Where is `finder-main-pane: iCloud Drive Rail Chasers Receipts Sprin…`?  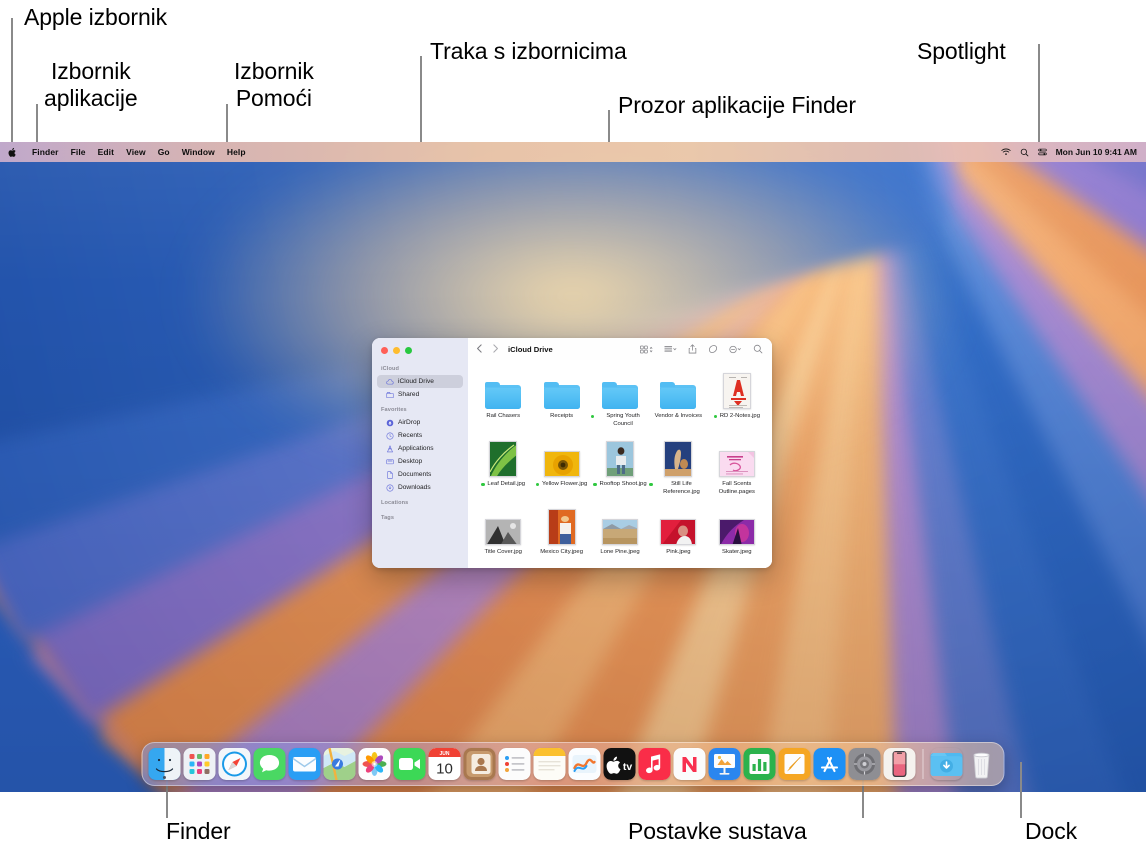 finder-main-pane: iCloud Drive Rail Chasers Receipts Sprin… is located at coordinates (620, 453).